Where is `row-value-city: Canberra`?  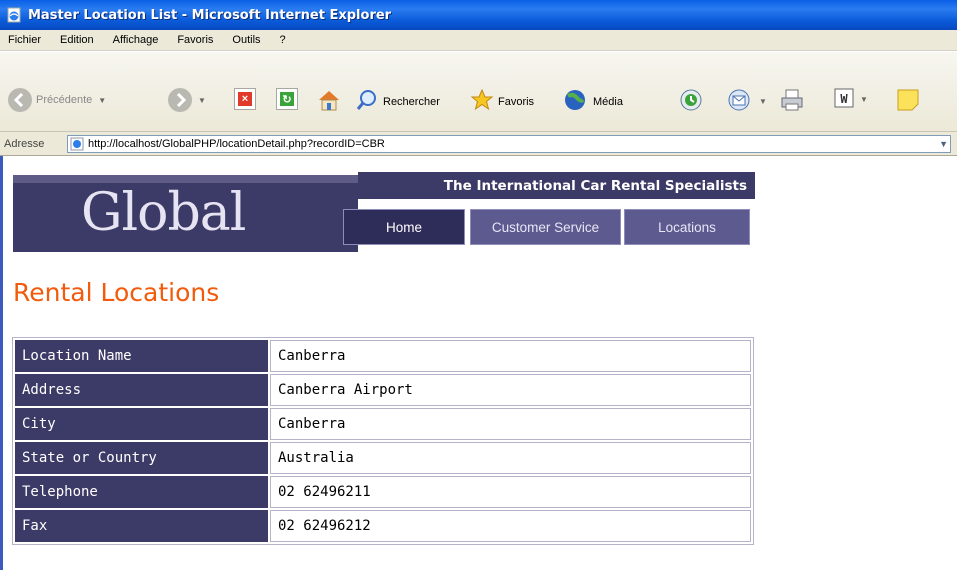 row-value-city: Canberra is located at coordinates (510, 424).